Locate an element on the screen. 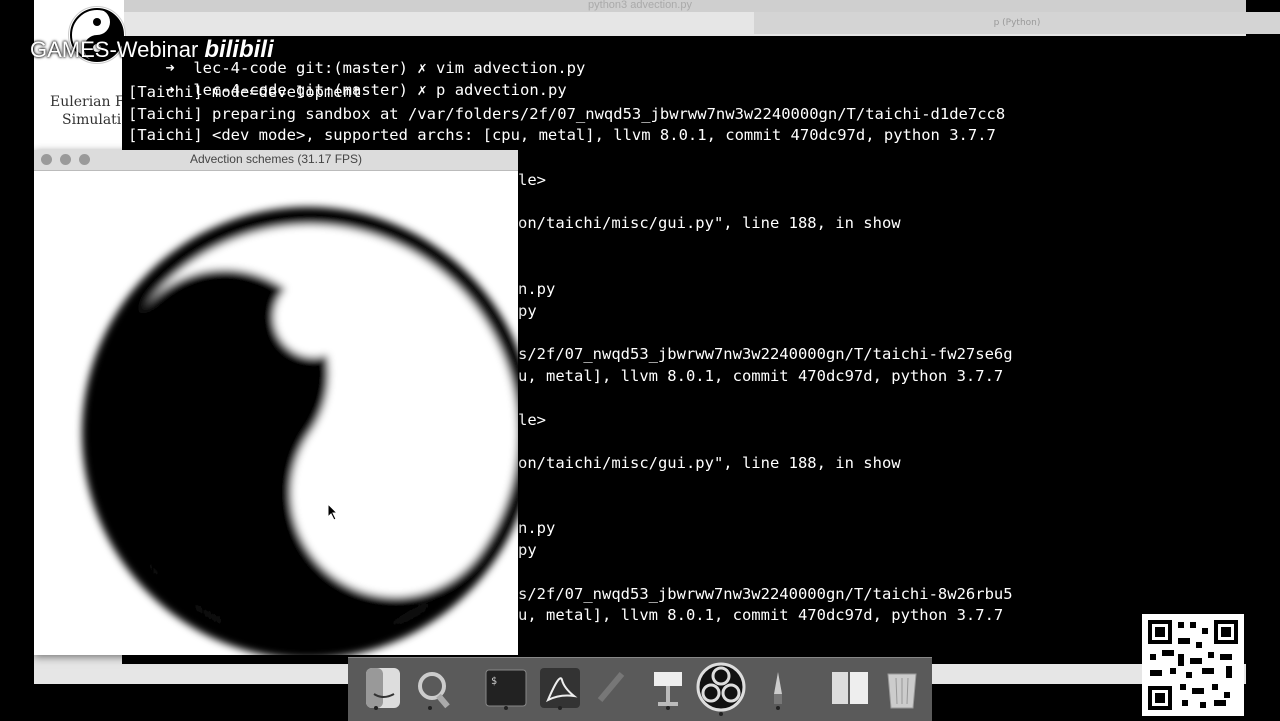  bilibili-logo-icon: bilibili is located at coordinates (239, 49).